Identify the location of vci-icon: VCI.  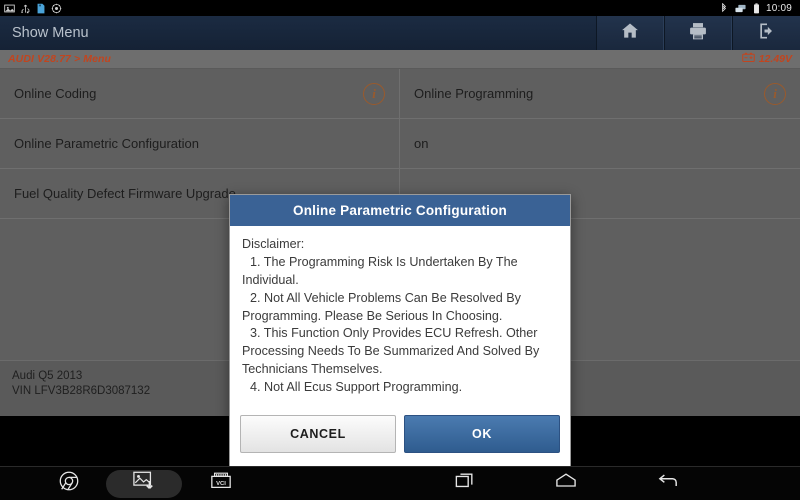
(221, 483).